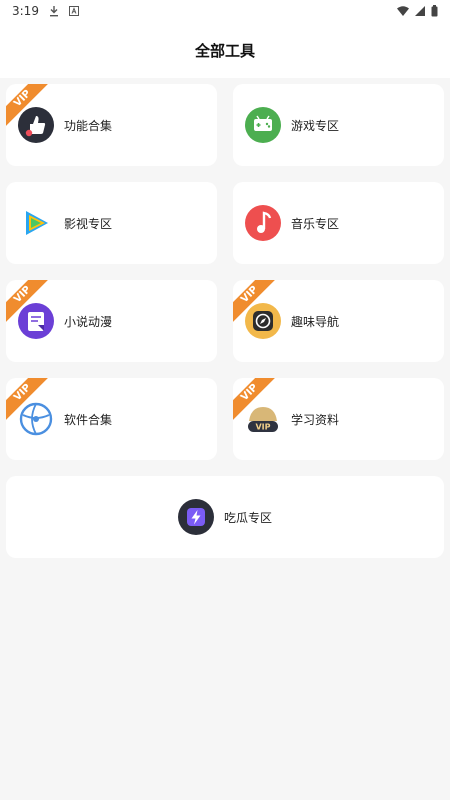 Image resolution: width=450 pixels, height=800 pixels. I want to click on tool-label: 游戏专区, so click(315, 125).